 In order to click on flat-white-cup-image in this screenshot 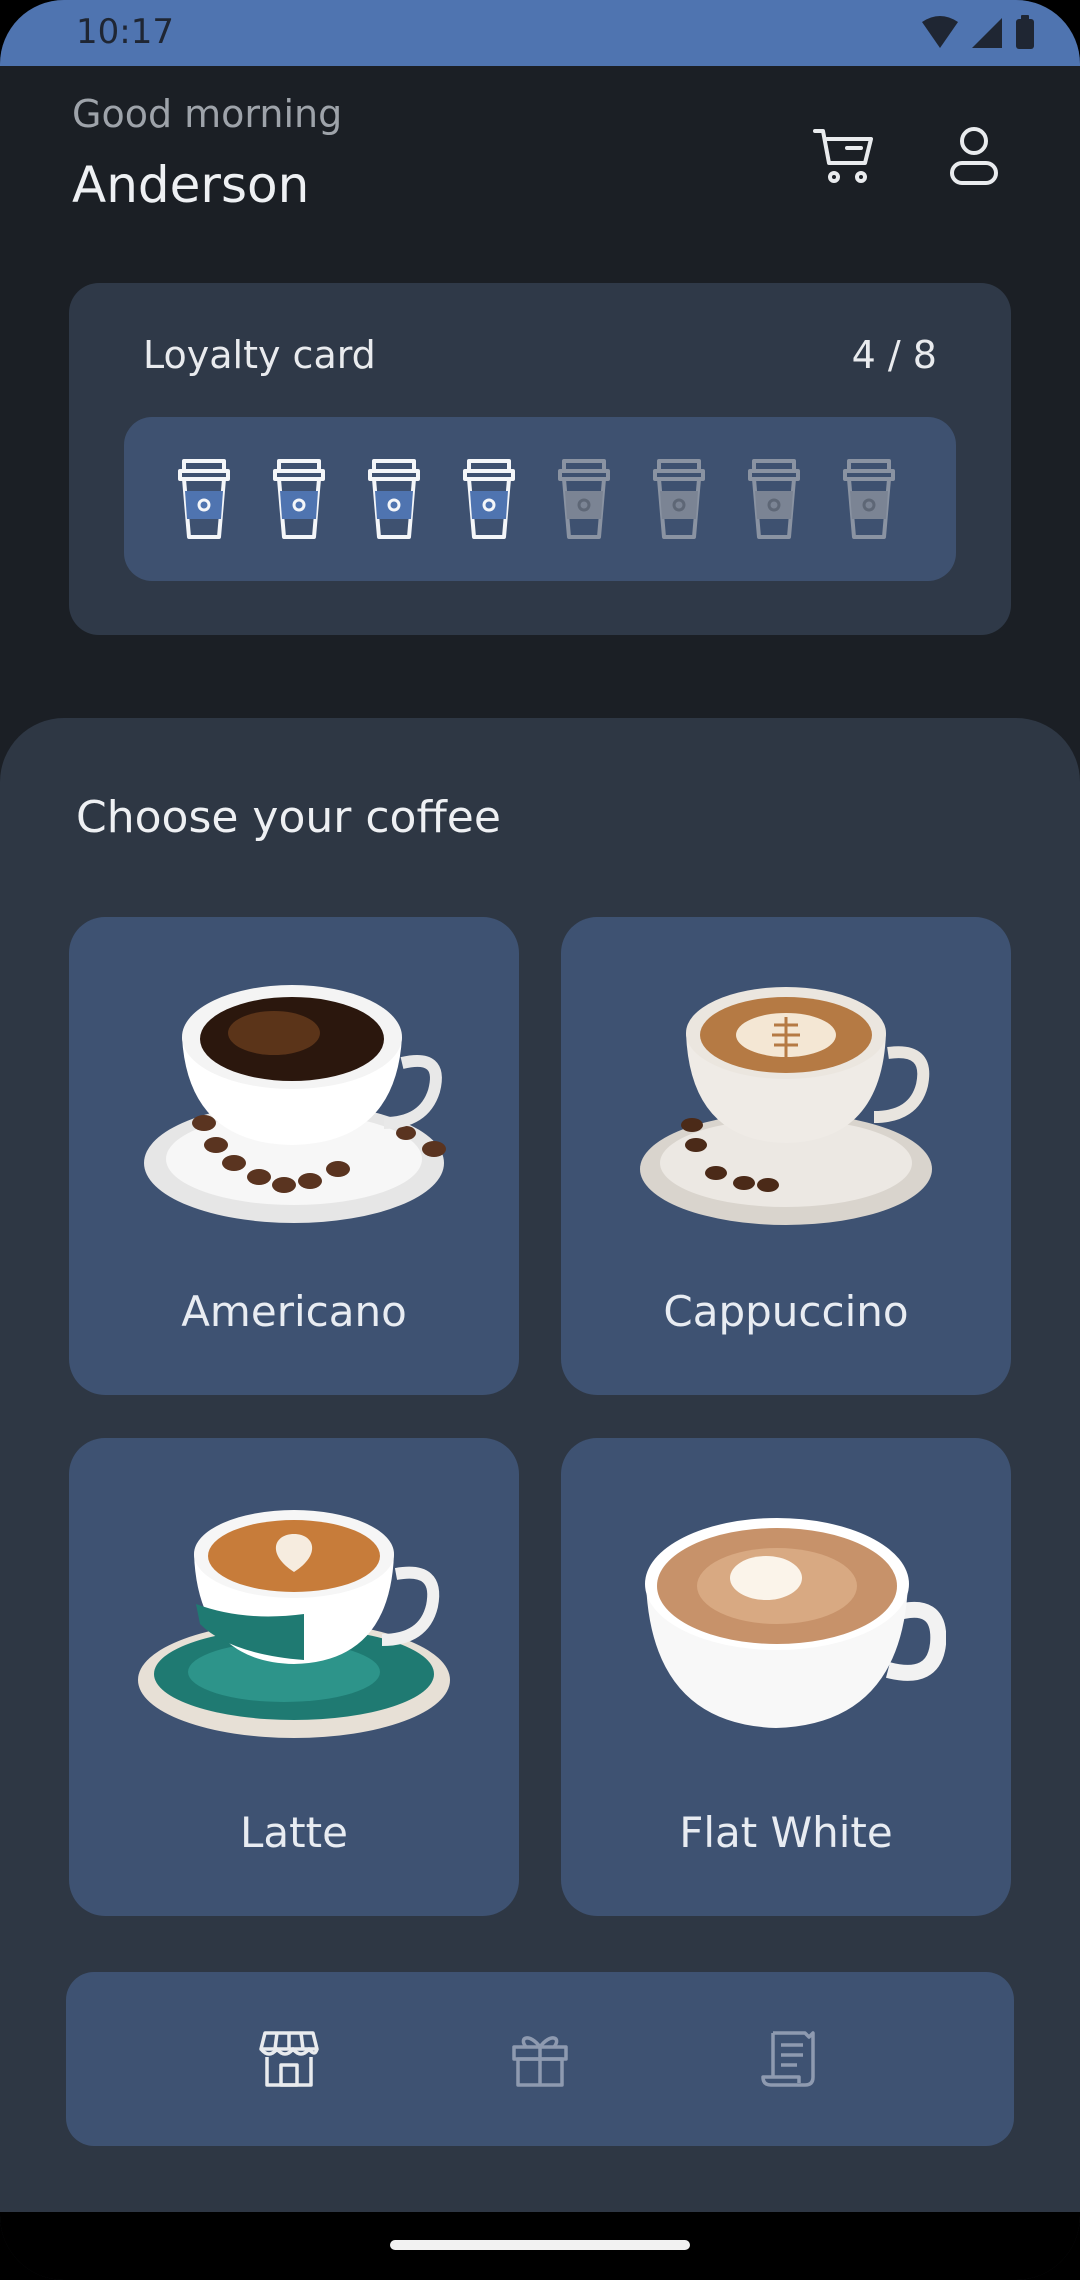, I will do `click(795, 1623)`.